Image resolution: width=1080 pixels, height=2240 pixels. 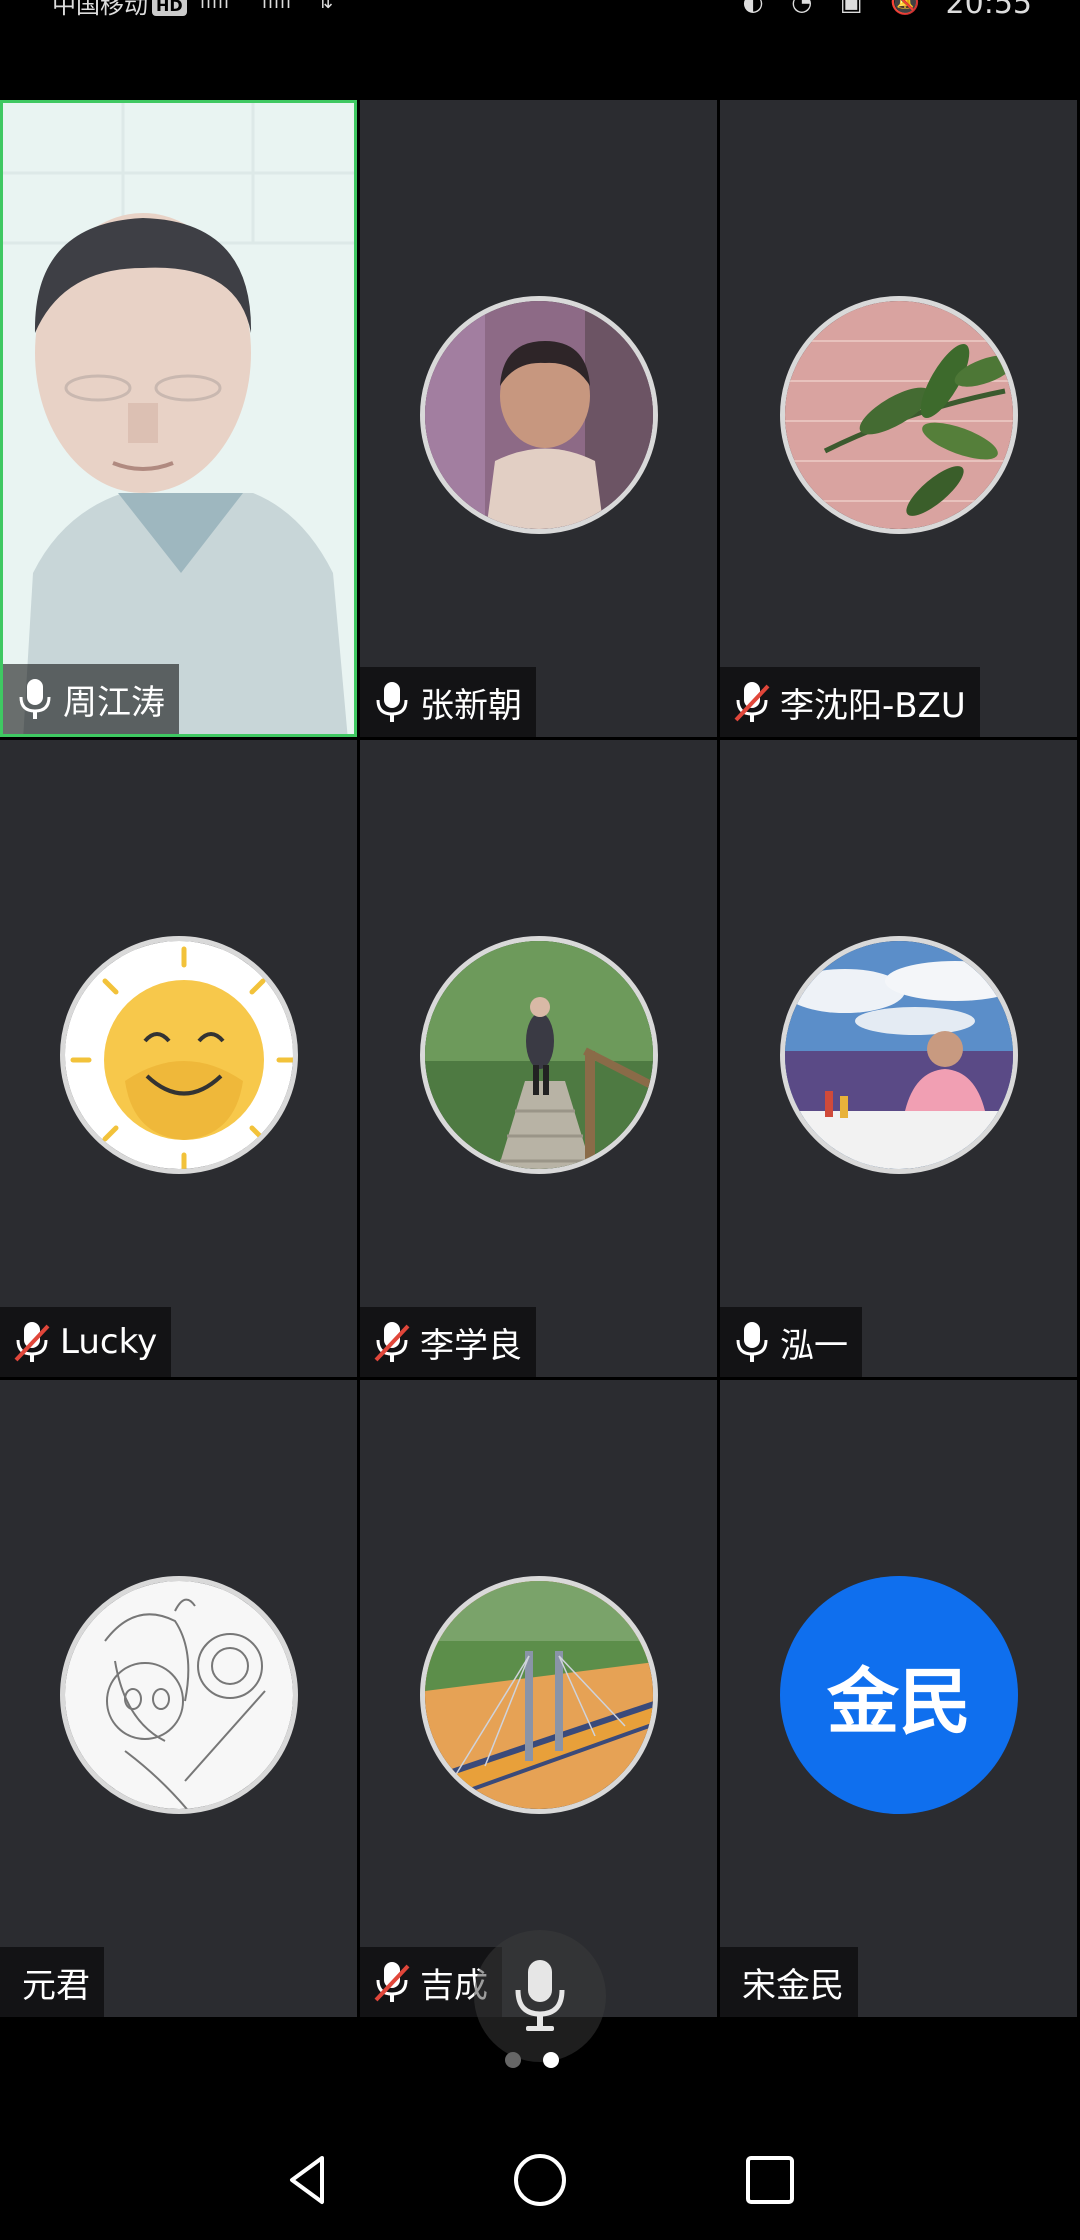 What do you see at coordinates (119, 10) in the screenshot?
I see `carrier-label: 中国移动 HD` at bounding box center [119, 10].